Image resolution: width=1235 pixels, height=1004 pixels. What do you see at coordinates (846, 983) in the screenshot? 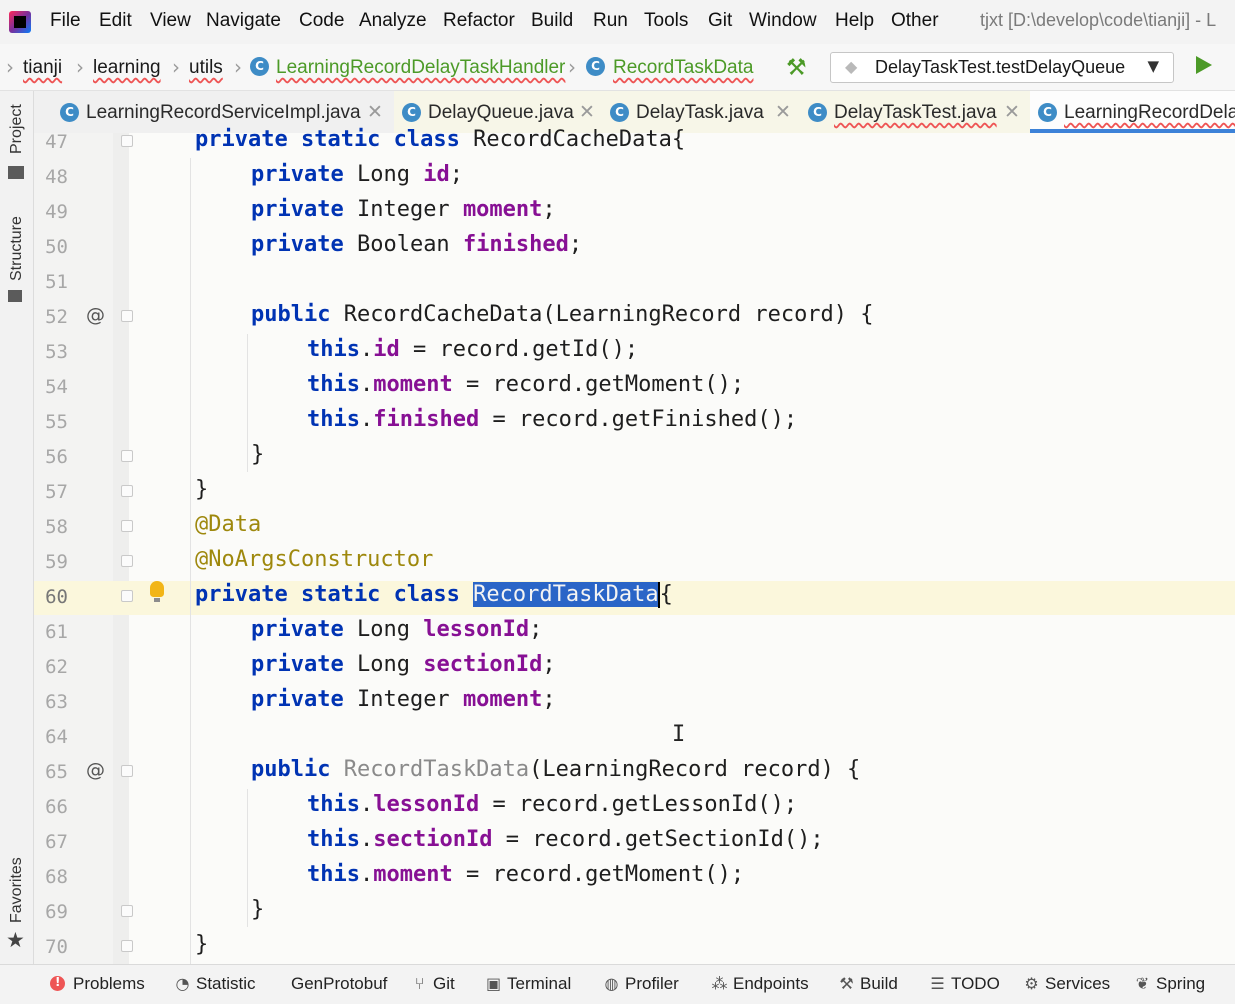
I see `hammer-icon: ⚒` at bounding box center [846, 983].